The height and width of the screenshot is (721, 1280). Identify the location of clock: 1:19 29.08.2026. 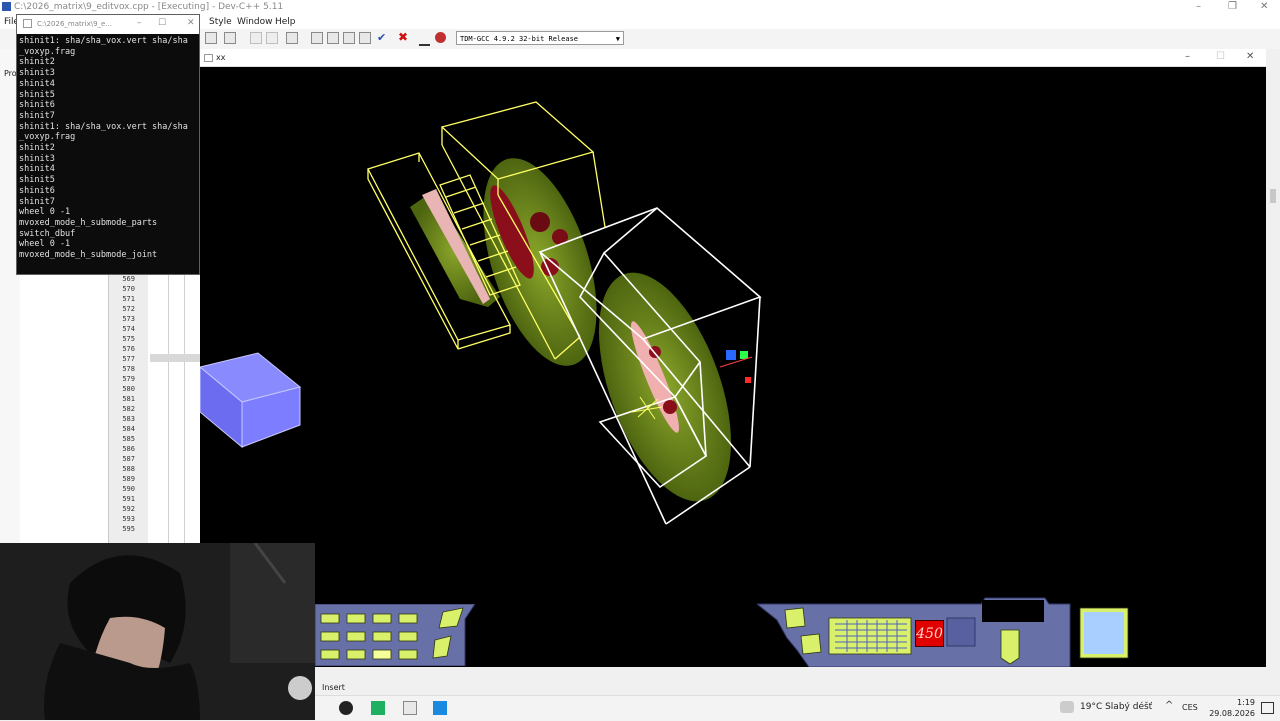
(1229, 708).